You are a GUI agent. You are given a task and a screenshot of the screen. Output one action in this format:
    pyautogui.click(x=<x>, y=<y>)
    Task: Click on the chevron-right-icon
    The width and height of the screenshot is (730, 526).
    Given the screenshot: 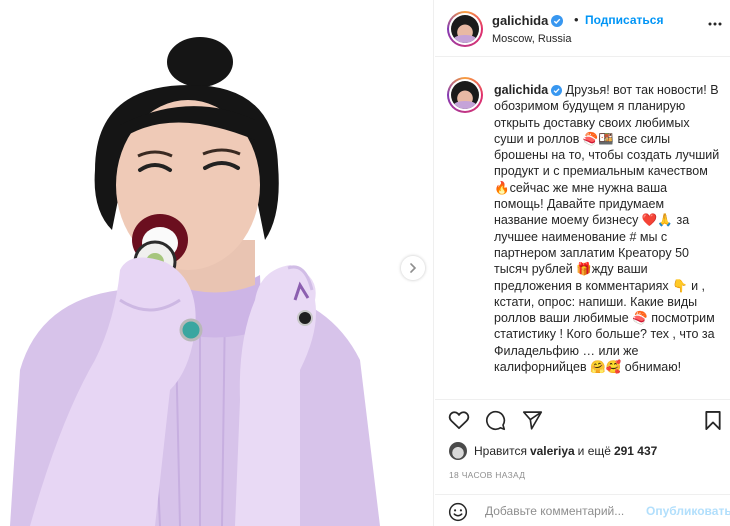 What is the action you would take?
    pyautogui.click(x=413, y=268)
    